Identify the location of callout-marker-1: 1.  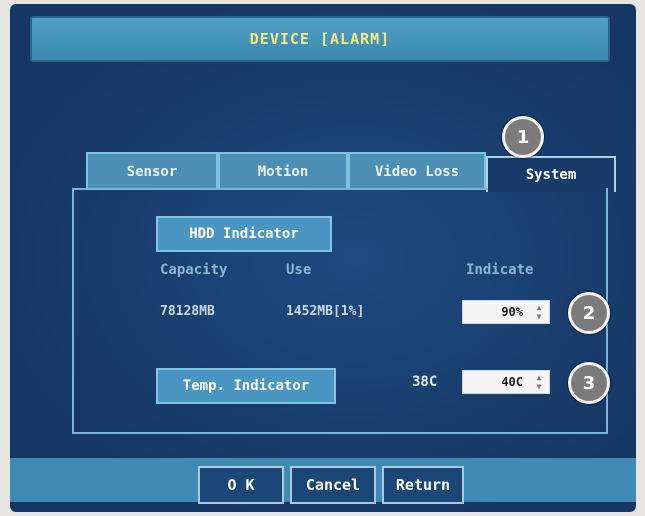
(523, 137).